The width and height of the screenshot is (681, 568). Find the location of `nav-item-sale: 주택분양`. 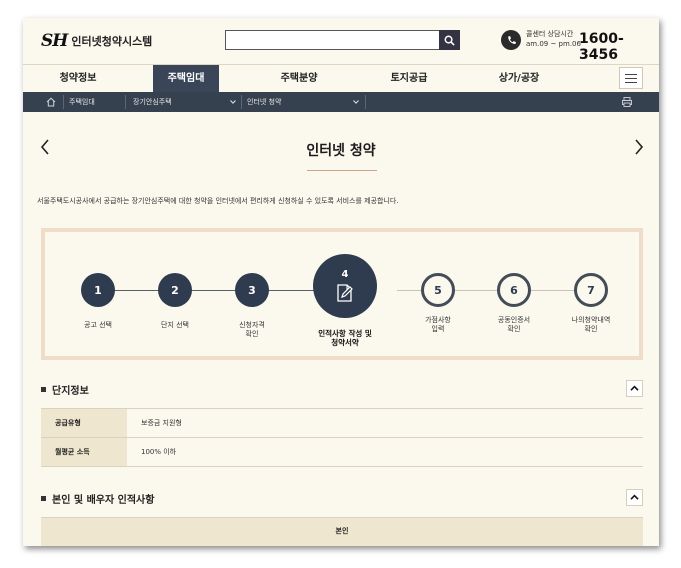

nav-item-sale: 주택분양 is located at coordinates (299, 79).